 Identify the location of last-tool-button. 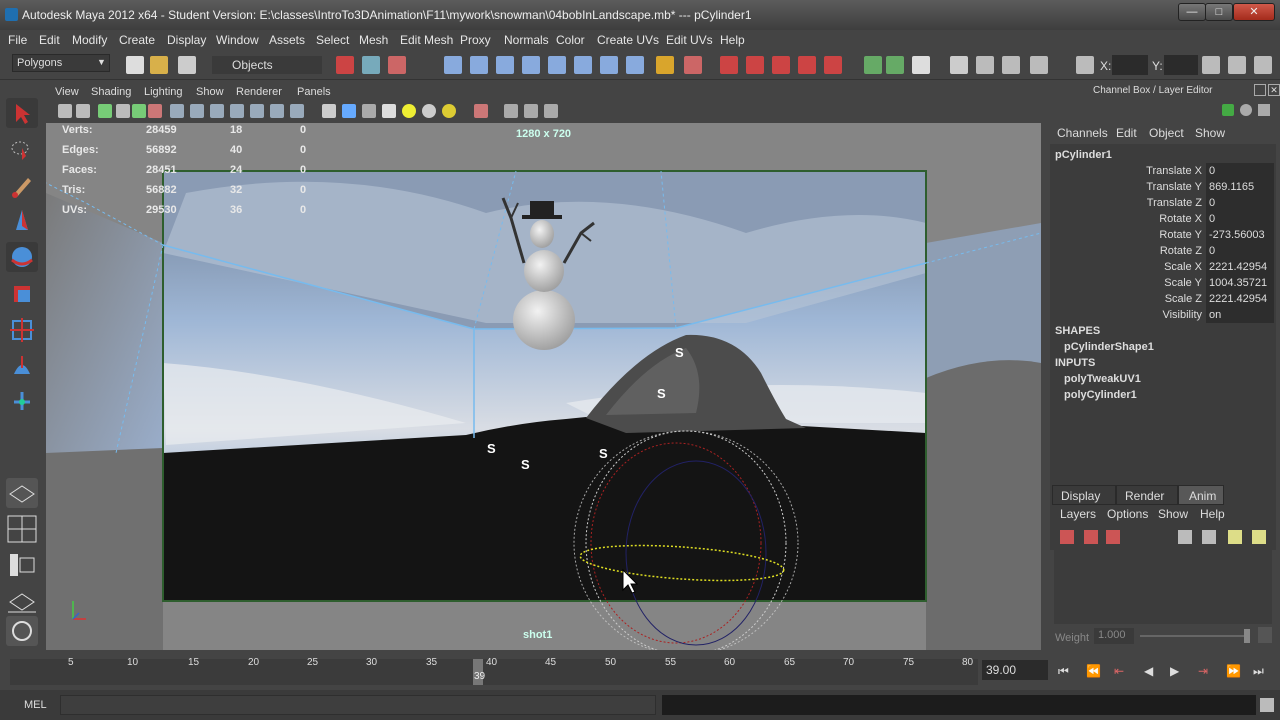
(22, 435).